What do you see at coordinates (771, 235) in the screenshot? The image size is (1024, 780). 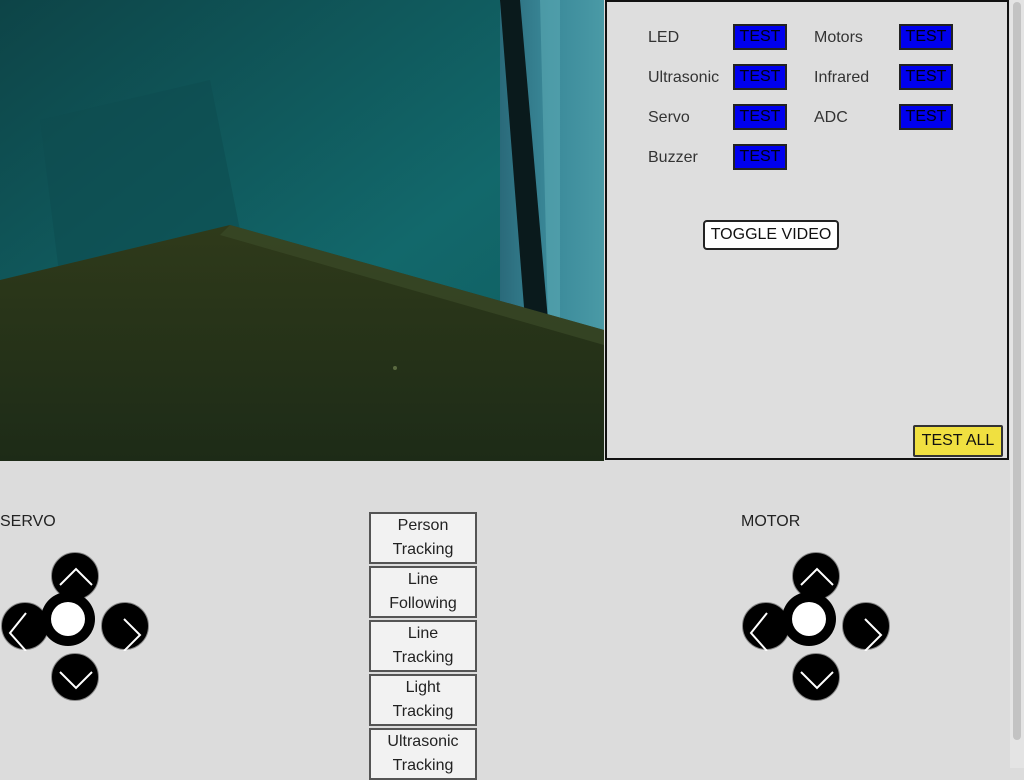 I see `toggle-video-button: TOGGLE VIDEO` at bounding box center [771, 235].